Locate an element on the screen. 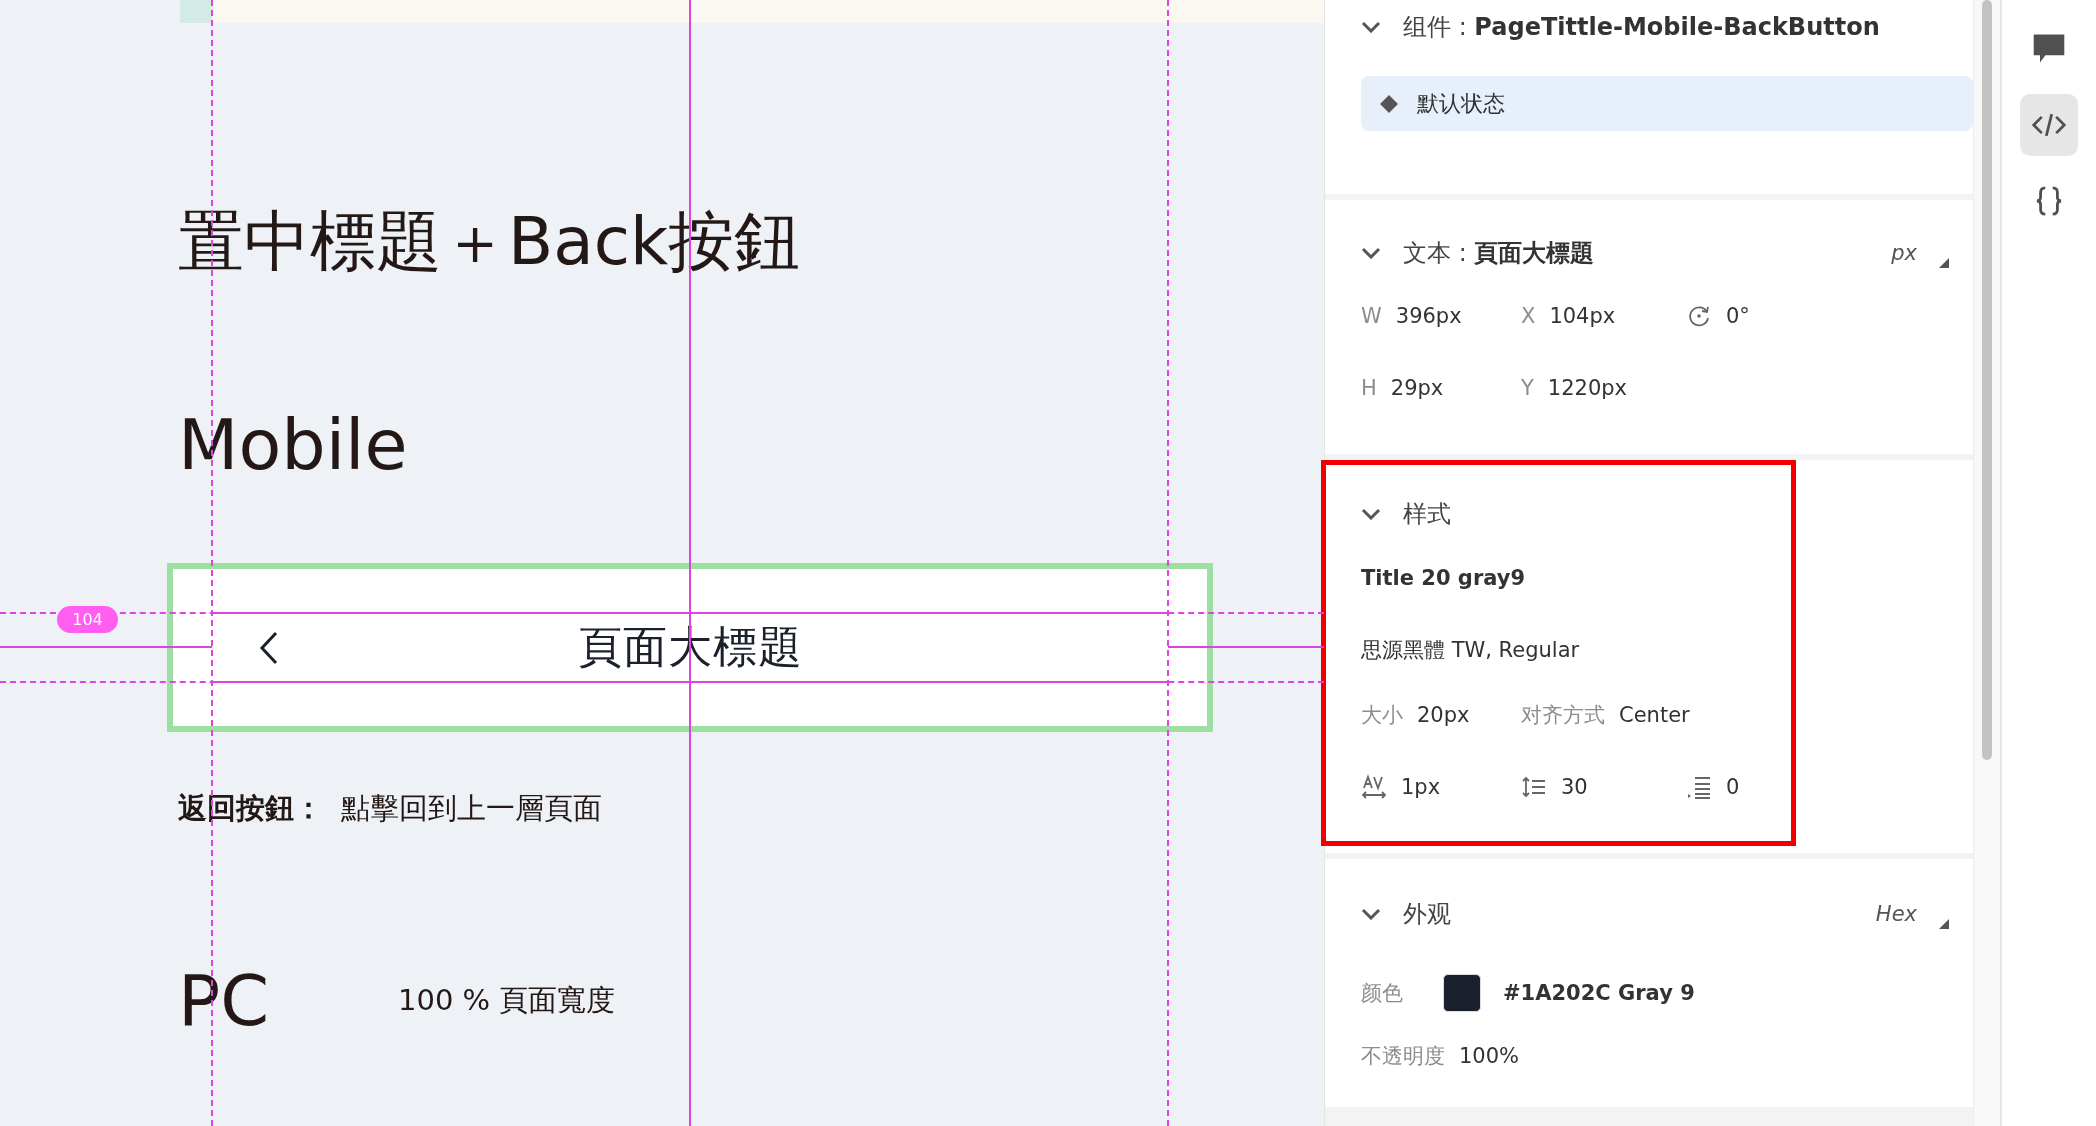  property-label: H is located at coordinates (1369, 388).